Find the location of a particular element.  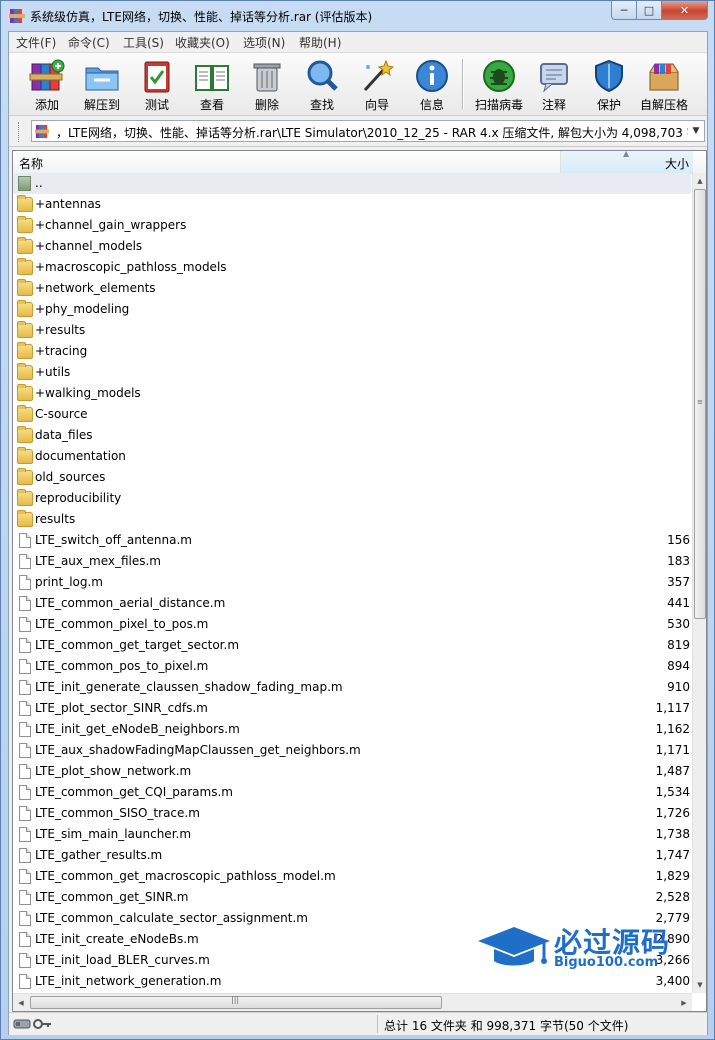

vertical-scrollbar: ▲ ≡ ▼ is located at coordinates (699, 583).